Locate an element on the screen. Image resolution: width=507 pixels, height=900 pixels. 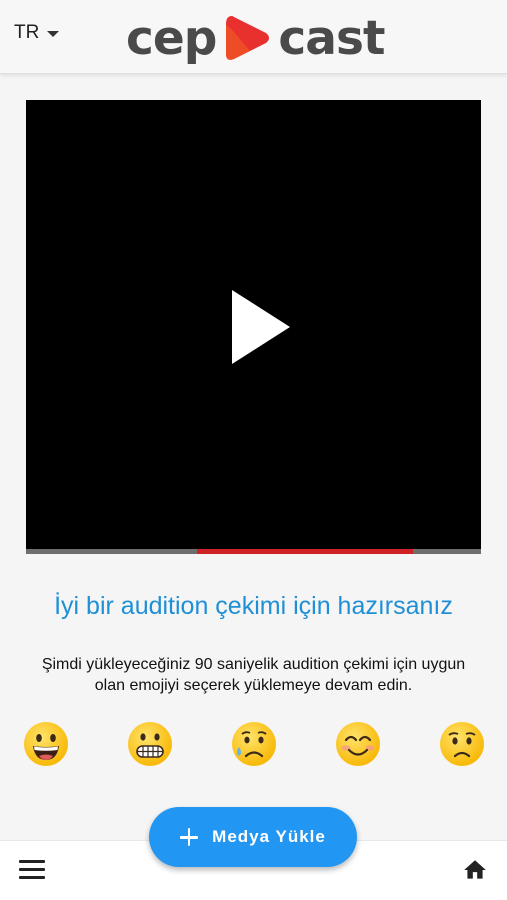
grimacing-face-icon is located at coordinates (150, 744).